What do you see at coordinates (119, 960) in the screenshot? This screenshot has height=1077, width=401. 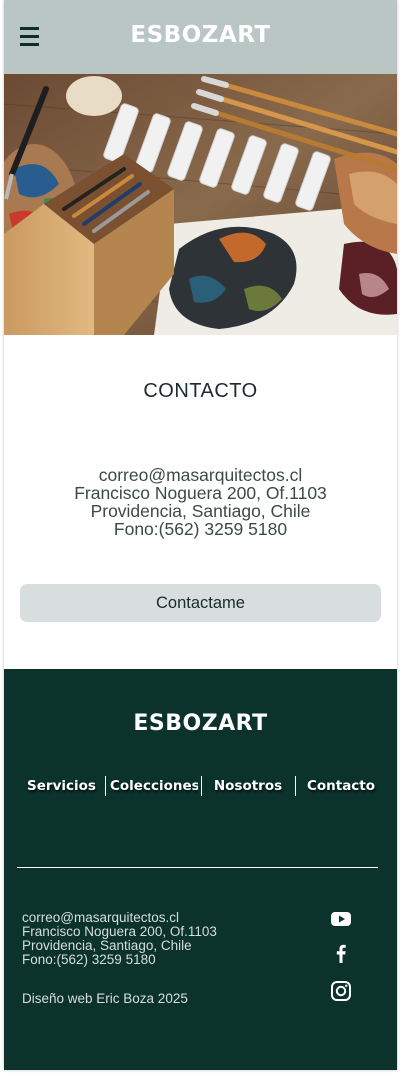 I see `footer-phone: Fono:(562) 3259 5180` at bounding box center [119, 960].